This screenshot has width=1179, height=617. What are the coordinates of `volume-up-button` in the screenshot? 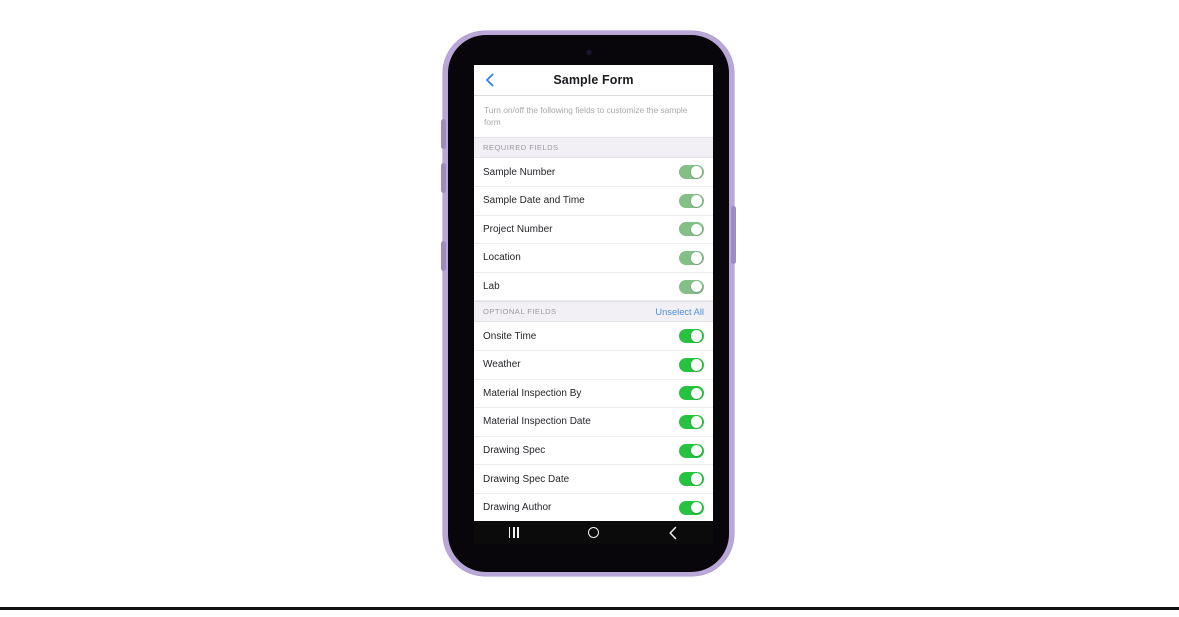 It's located at (443, 134).